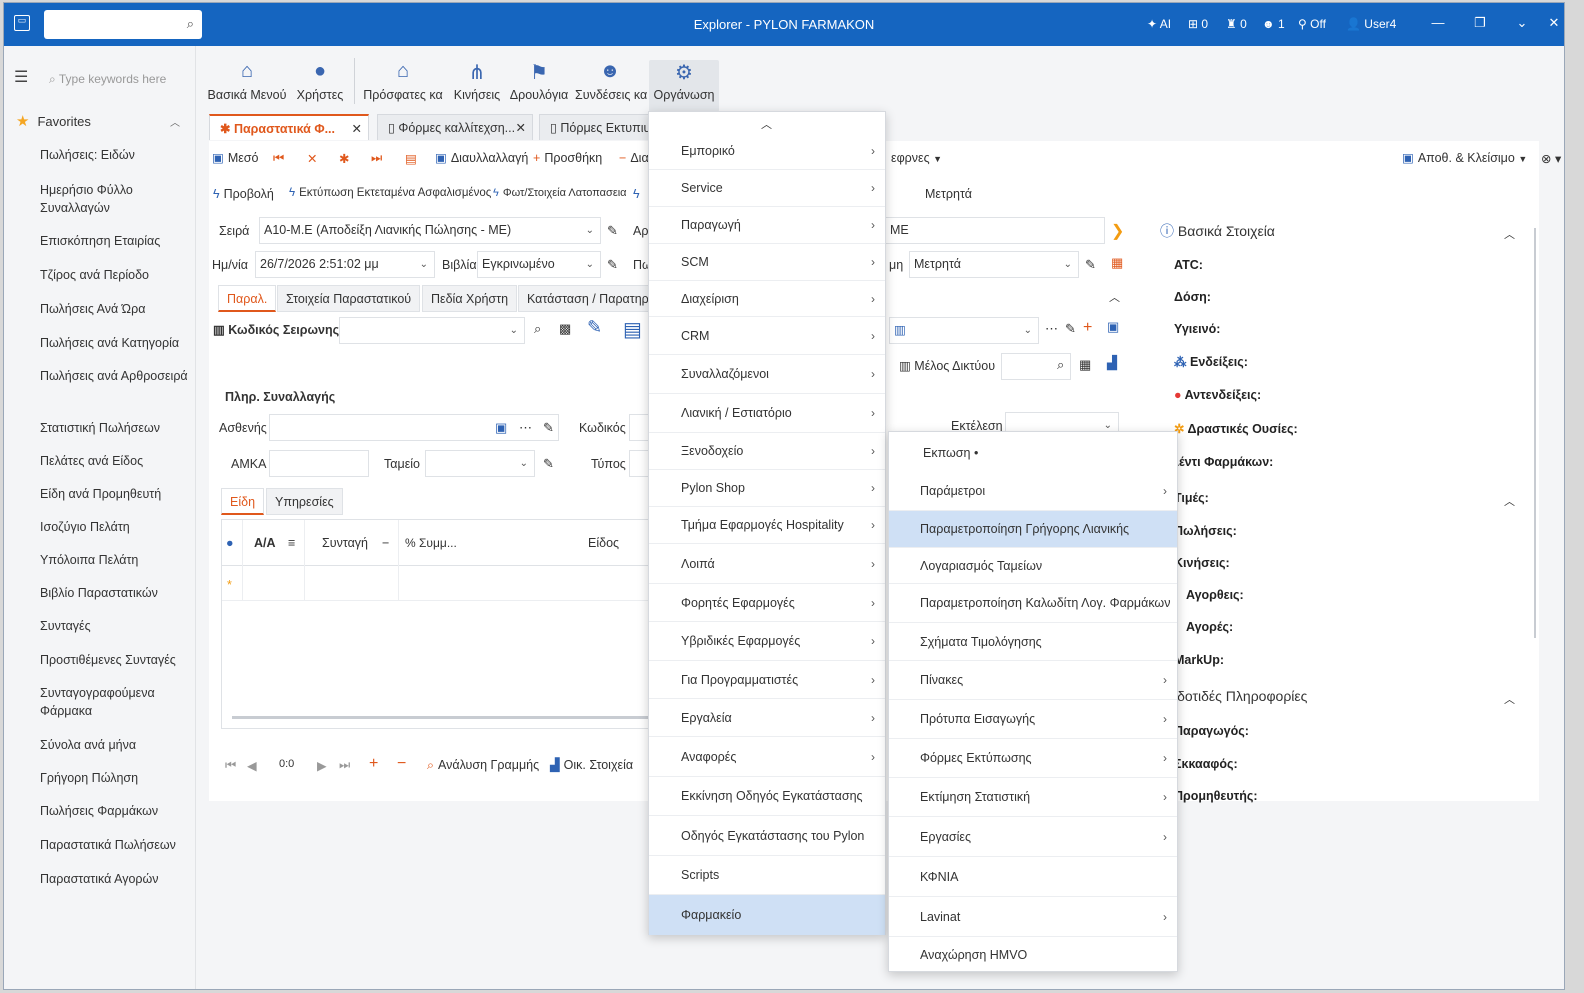 The width and height of the screenshot is (1584, 993). Describe the element at coordinates (1198, 24) in the screenshot. I see `status-count-1: ⊞ 0` at that location.